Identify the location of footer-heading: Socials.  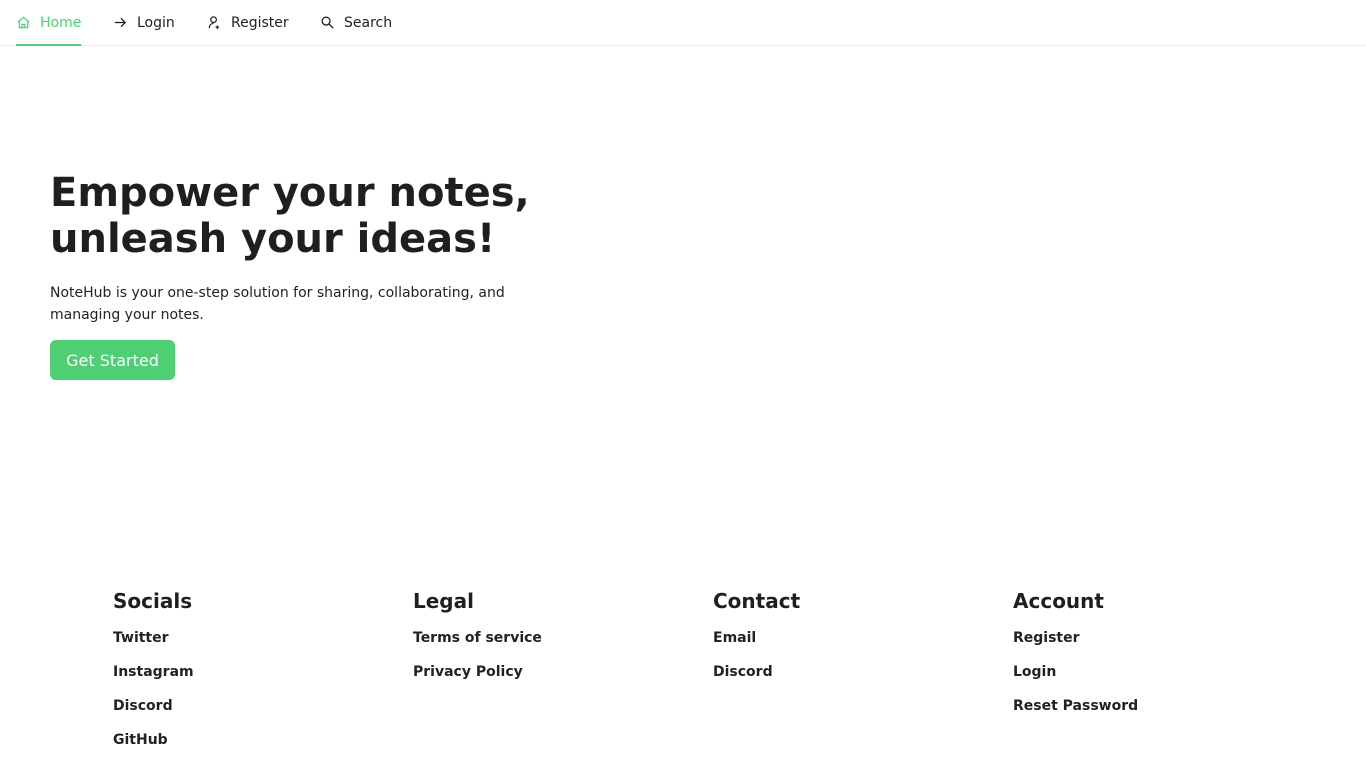
(153, 601).